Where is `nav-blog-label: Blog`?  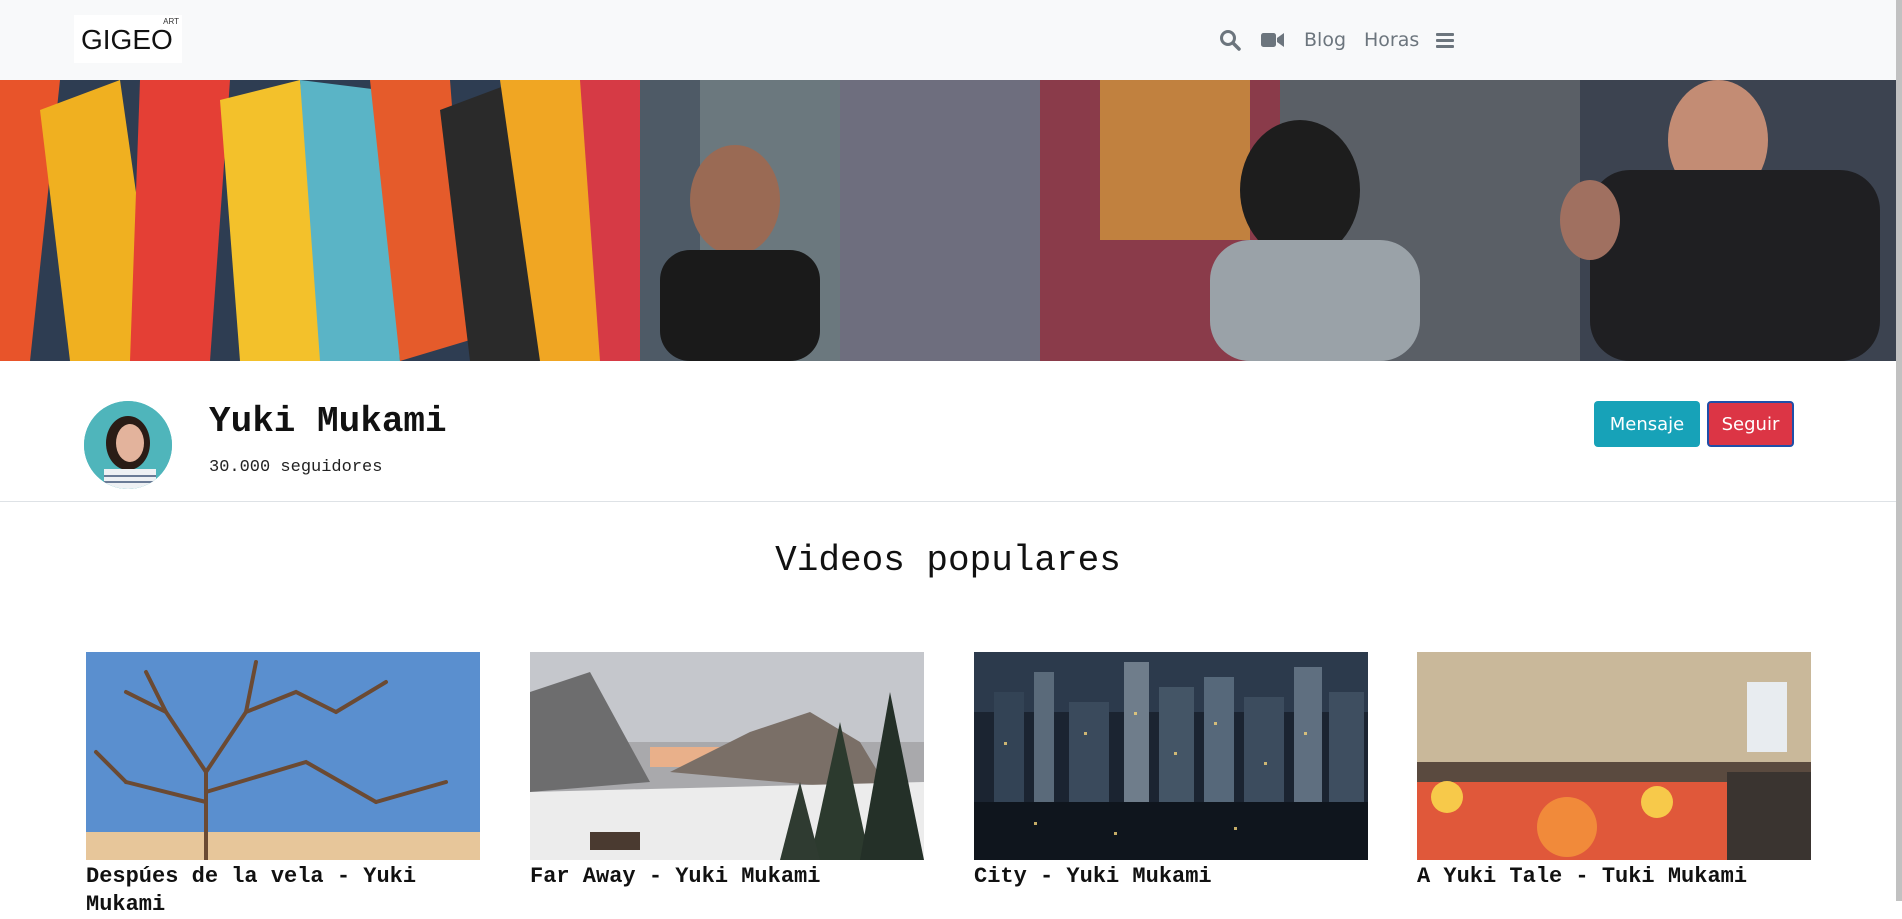 nav-blog-label: Blog is located at coordinates (1325, 40).